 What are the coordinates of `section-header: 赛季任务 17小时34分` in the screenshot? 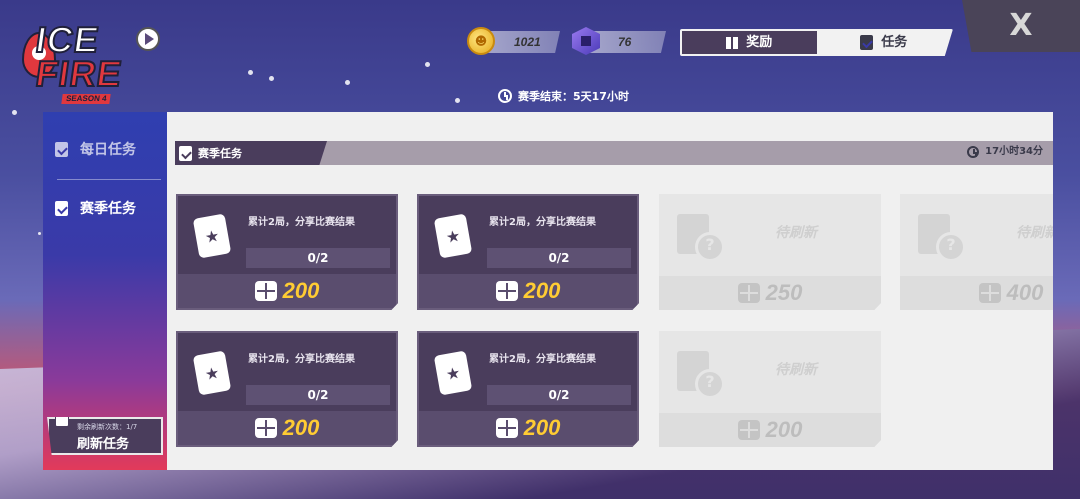 It's located at (614, 153).